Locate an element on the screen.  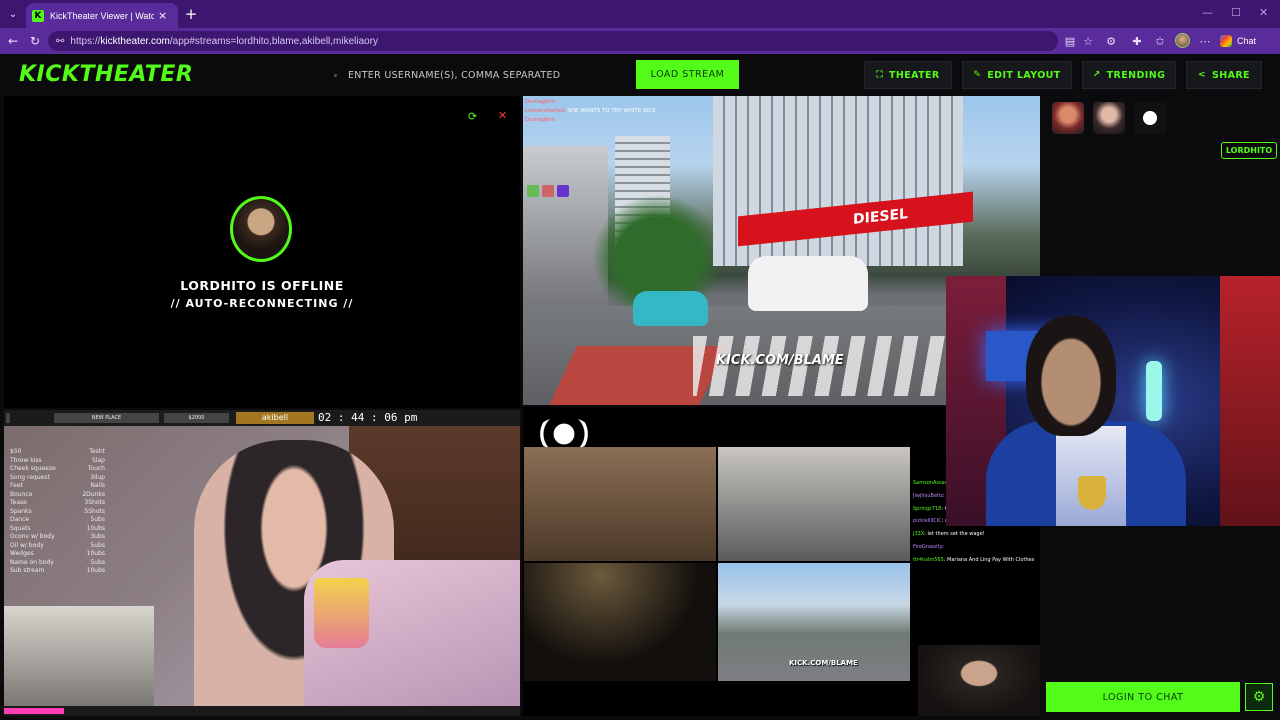
sidebar-stream-list is located at coordinates (1160, 186).